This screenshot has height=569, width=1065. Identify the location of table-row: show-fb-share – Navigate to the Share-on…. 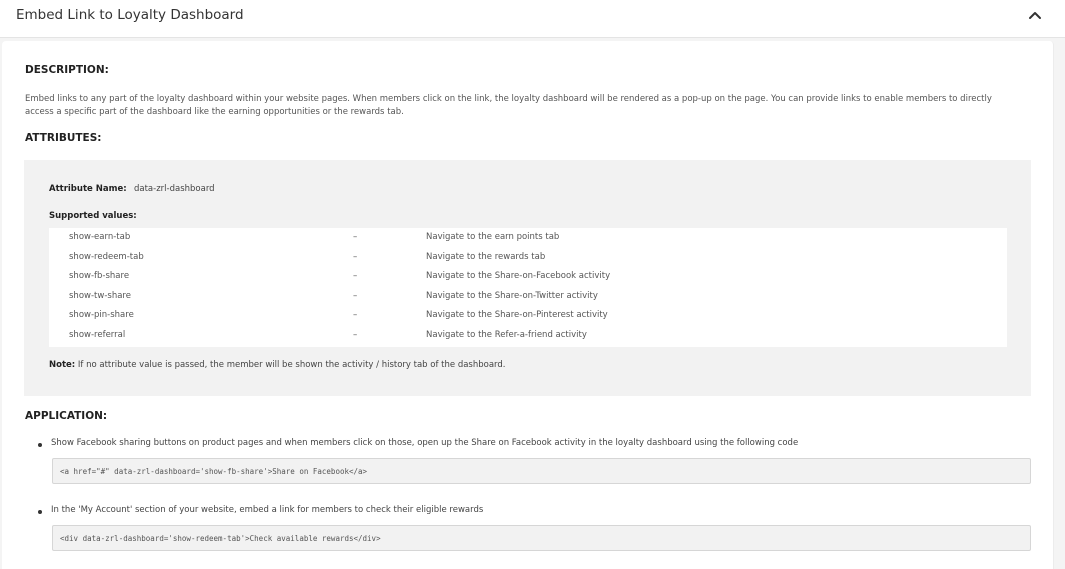
(528, 276).